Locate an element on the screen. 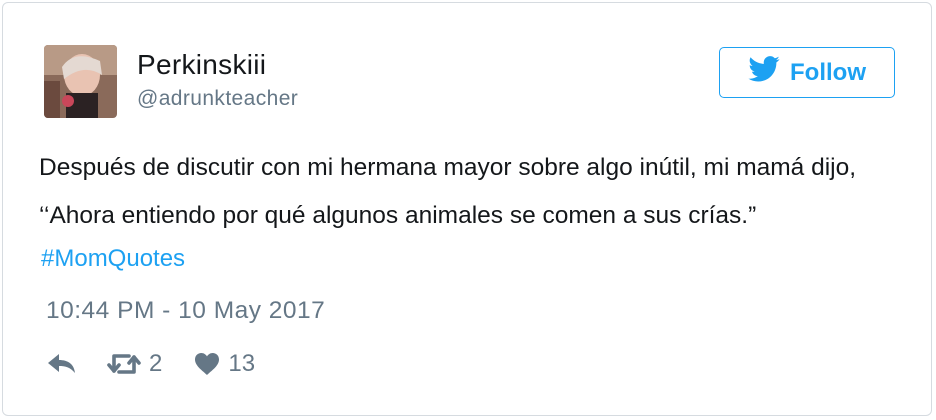 The width and height of the screenshot is (936, 420). hashtag-link: #MomQuotes is located at coordinates (113, 259).